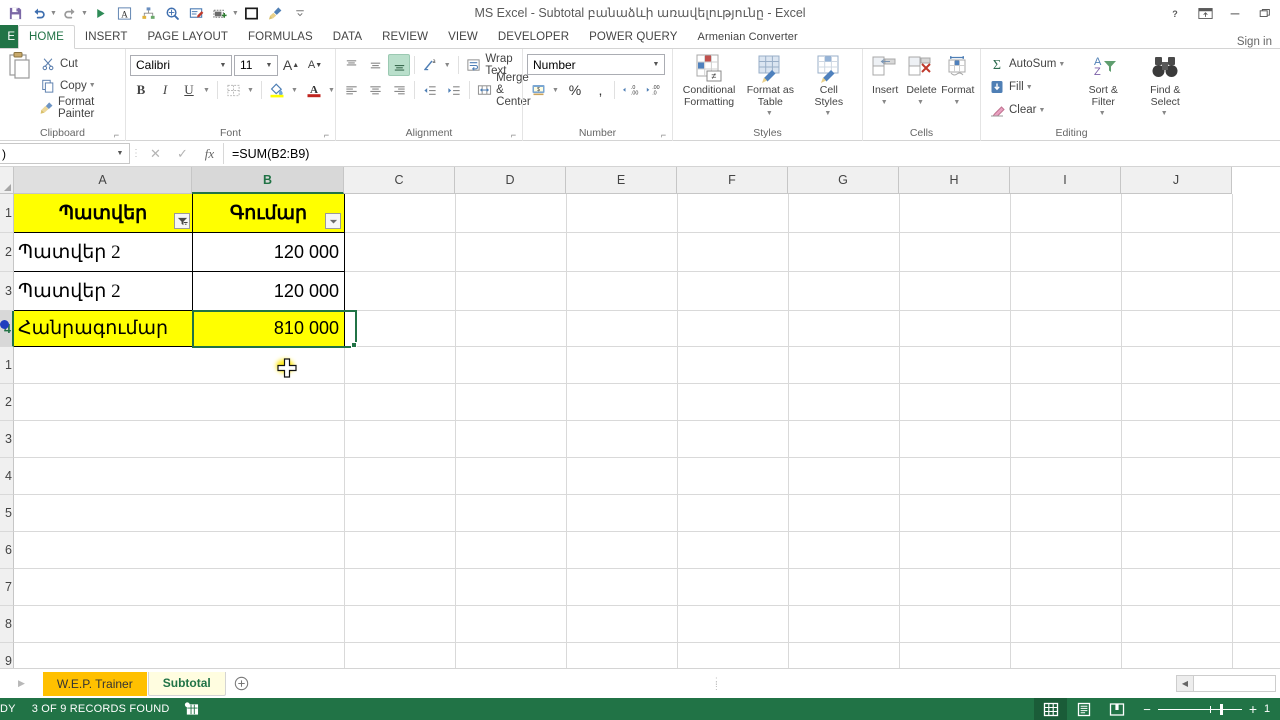 The image size is (1280, 720). I want to click on column-header-d: D, so click(510, 180).